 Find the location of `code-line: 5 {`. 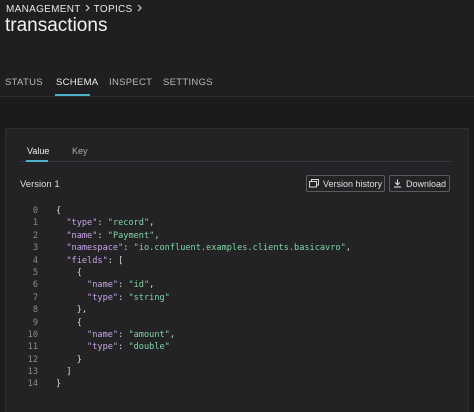

code-line: 5 { is located at coordinates (240, 273).